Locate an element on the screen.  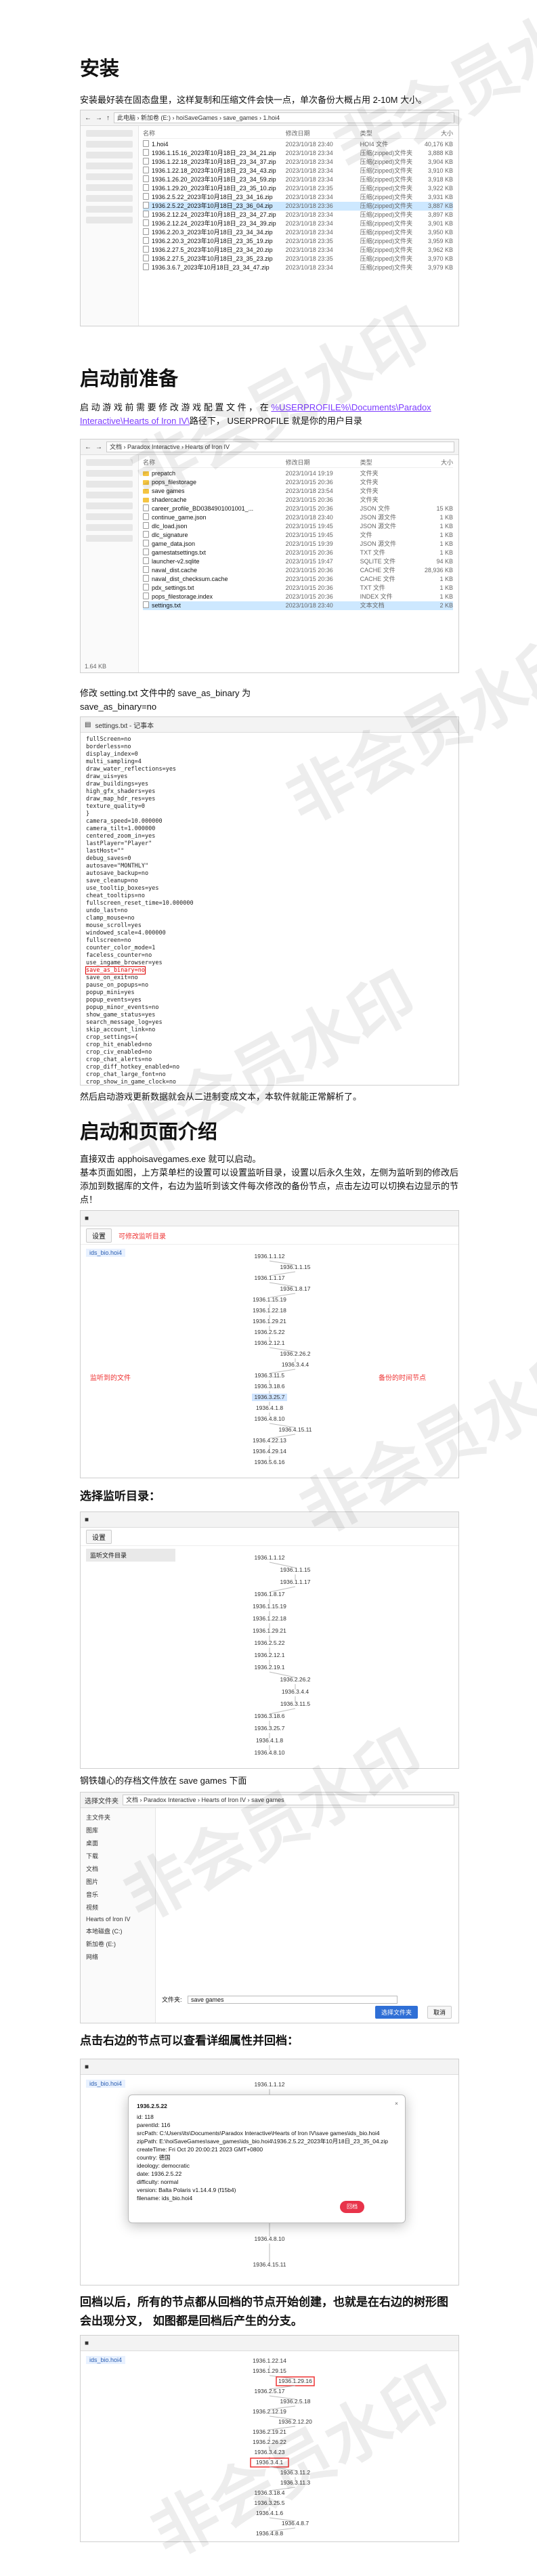
tree-node: 1936.4.15.11 is located at coordinates (269, 2264).